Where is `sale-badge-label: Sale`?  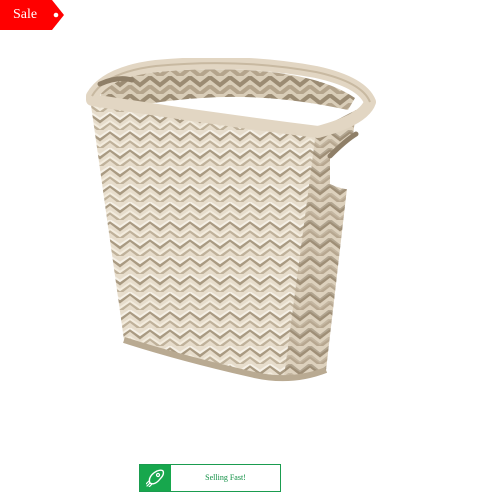 sale-badge-label: Sale is located at coordinates (25, 14).